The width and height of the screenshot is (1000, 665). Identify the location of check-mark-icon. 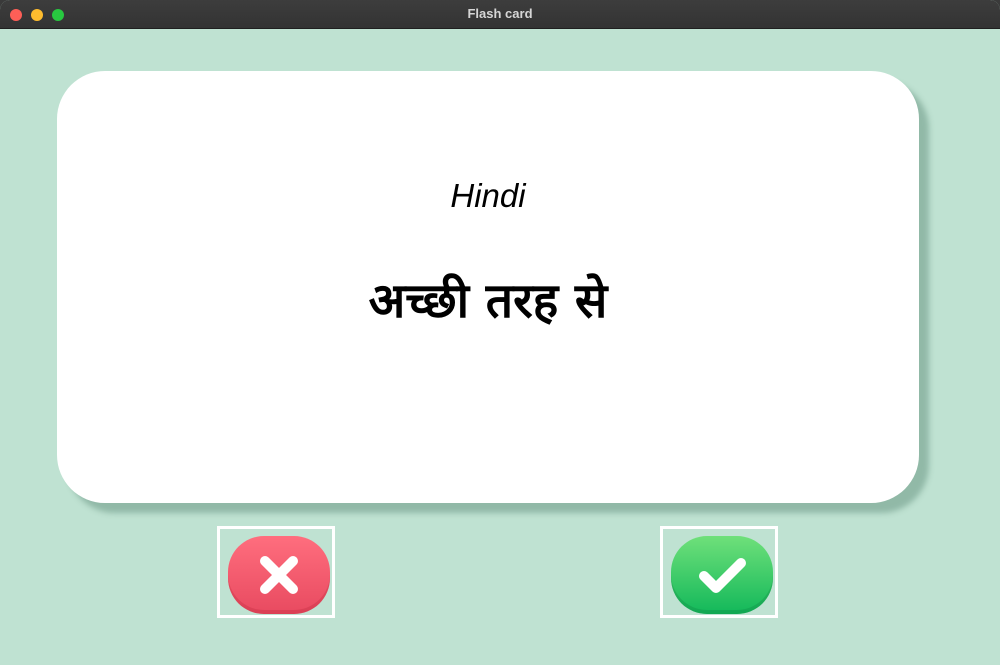
(722, 575).